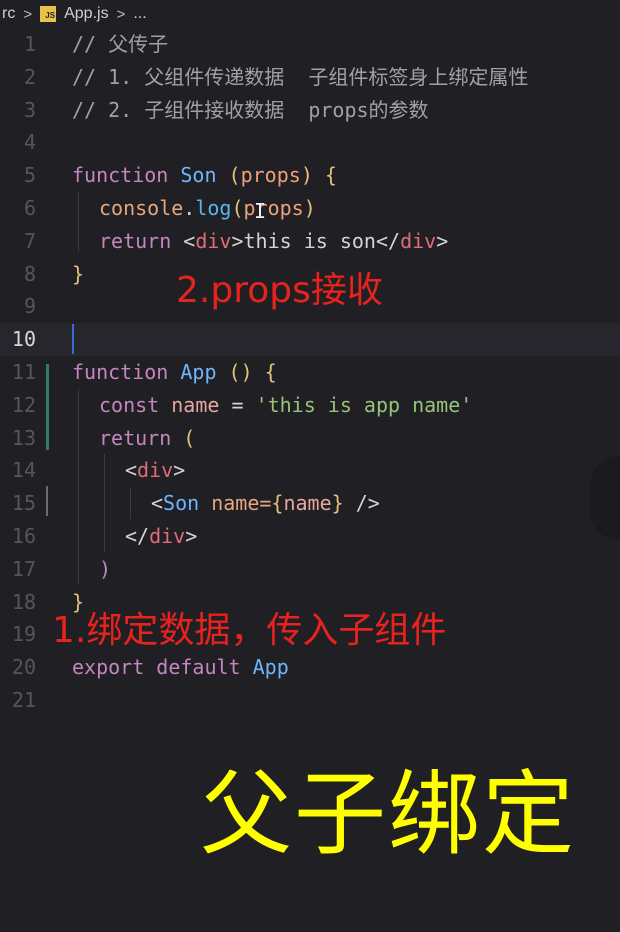 This screenshot has height=932, width=620. Describe the element at coordinates (388, 814) in the screenshot. I see `annotation-title: 父子绑定` at that location.